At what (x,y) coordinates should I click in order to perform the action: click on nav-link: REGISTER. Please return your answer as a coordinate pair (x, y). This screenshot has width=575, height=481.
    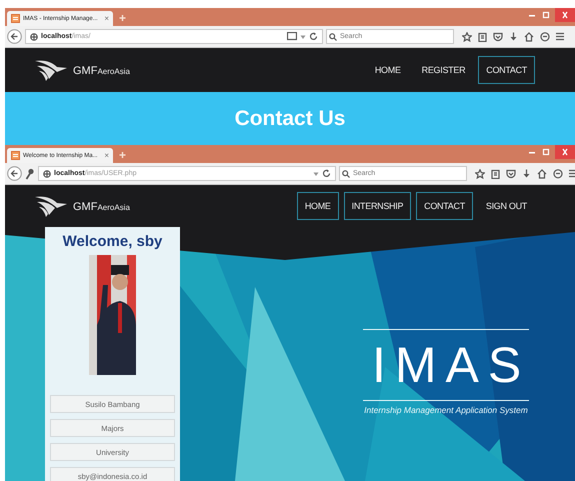
    Looking at the image, I should click on (444, 70).